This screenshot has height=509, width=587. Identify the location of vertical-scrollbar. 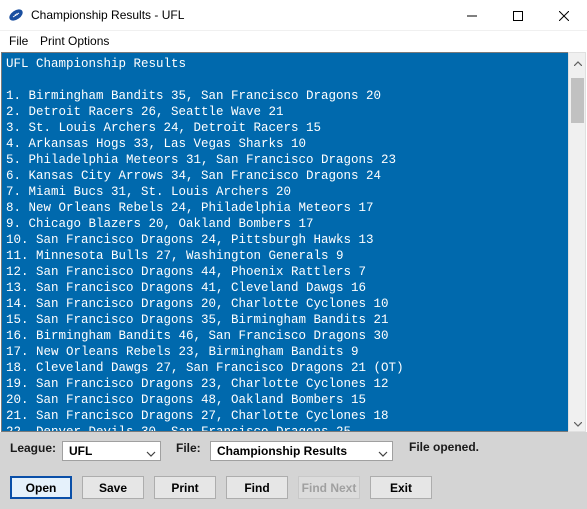
(577, 242).